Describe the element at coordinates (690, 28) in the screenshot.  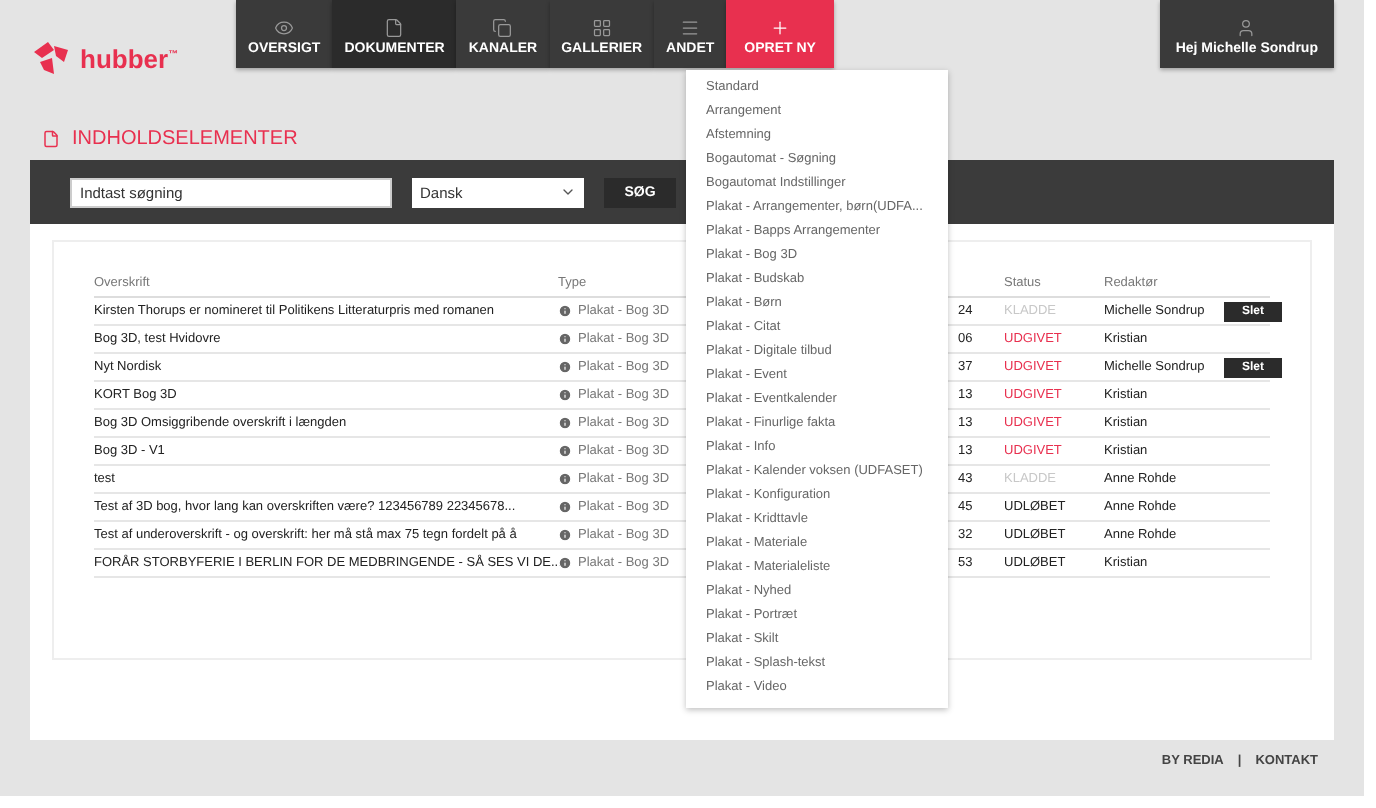
I see `menu-icon` at that location.